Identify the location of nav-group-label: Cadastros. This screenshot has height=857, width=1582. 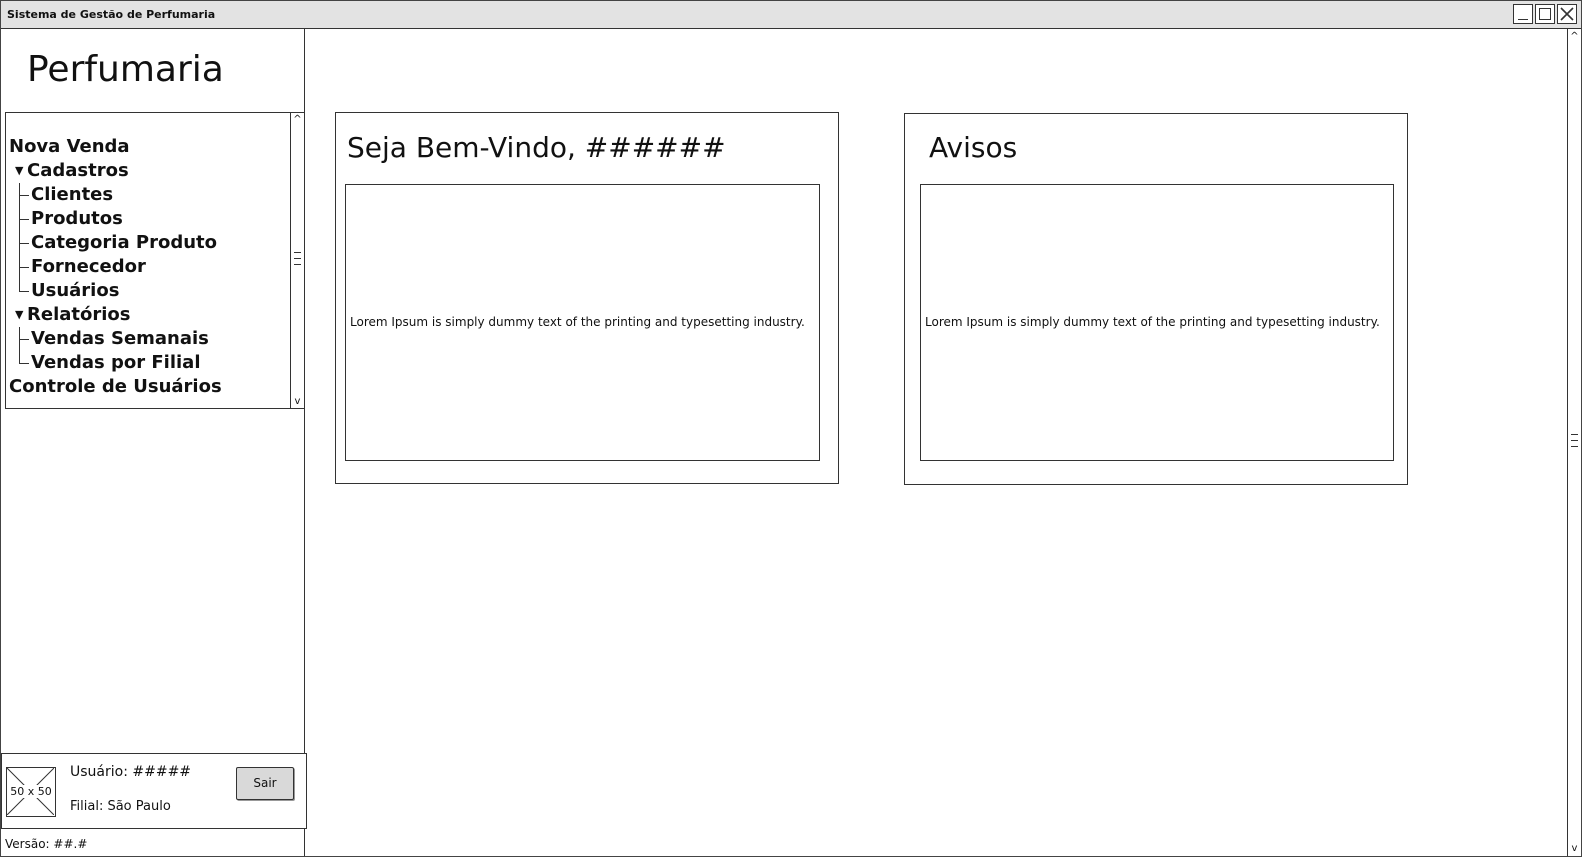
(78, 170).